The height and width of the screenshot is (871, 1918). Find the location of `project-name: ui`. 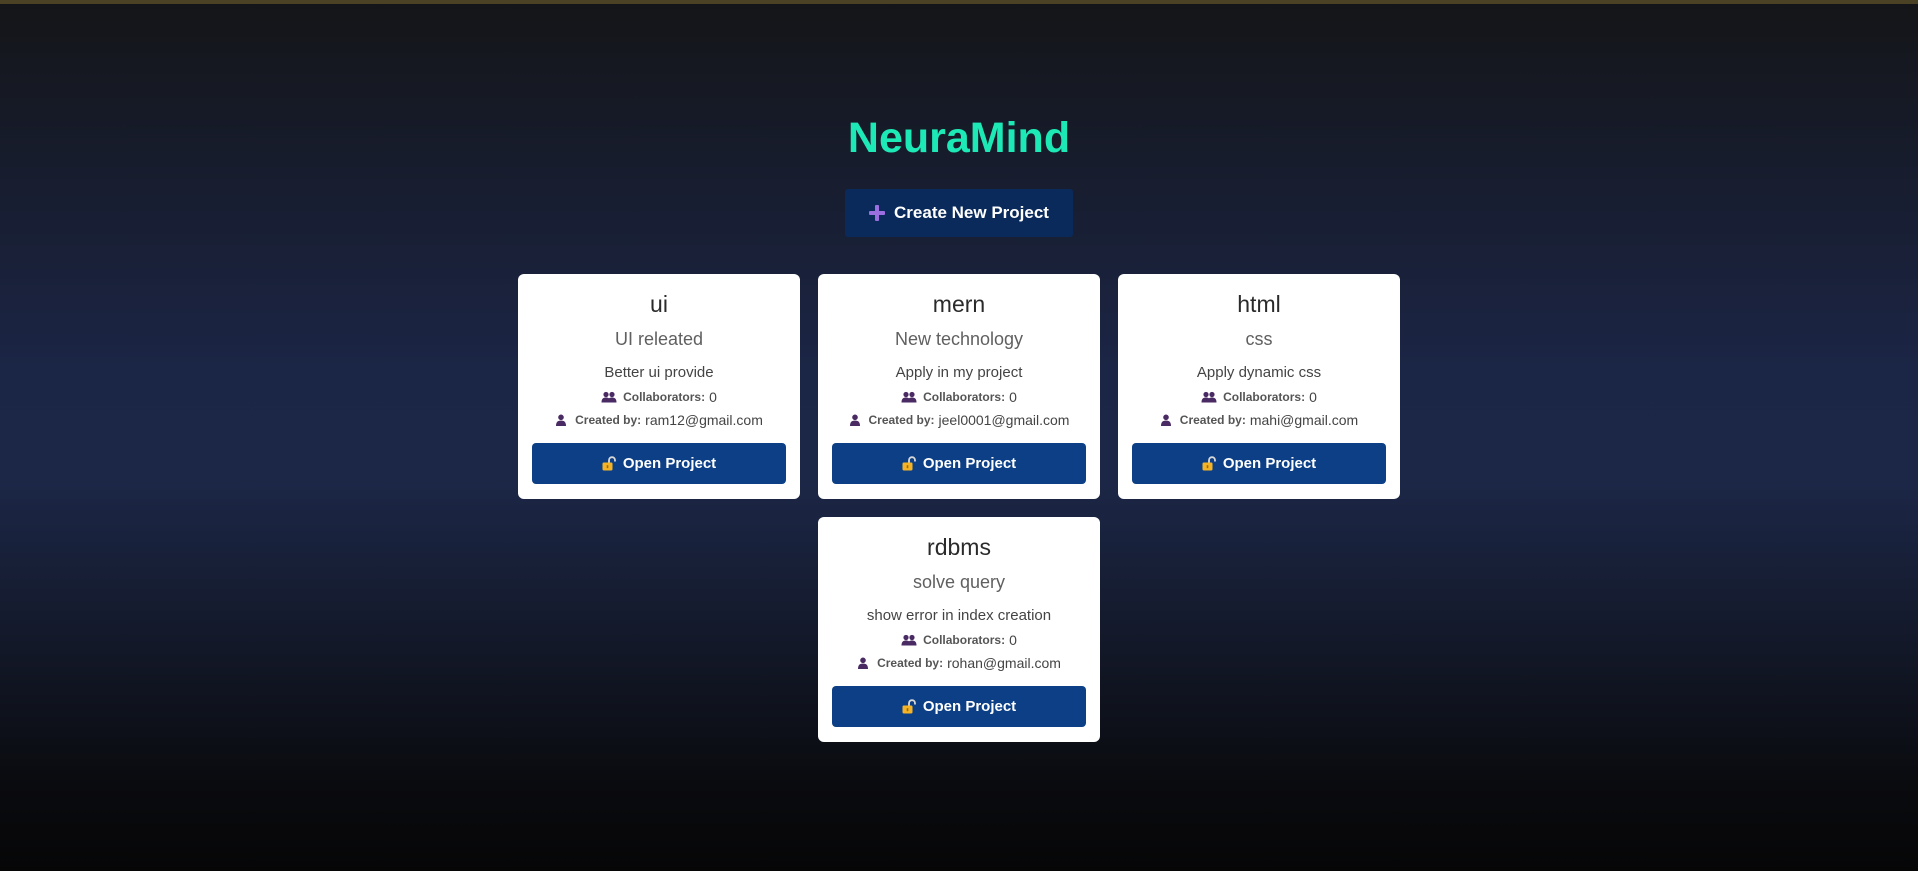

project-name: ui is located at coordinates (659, 304).